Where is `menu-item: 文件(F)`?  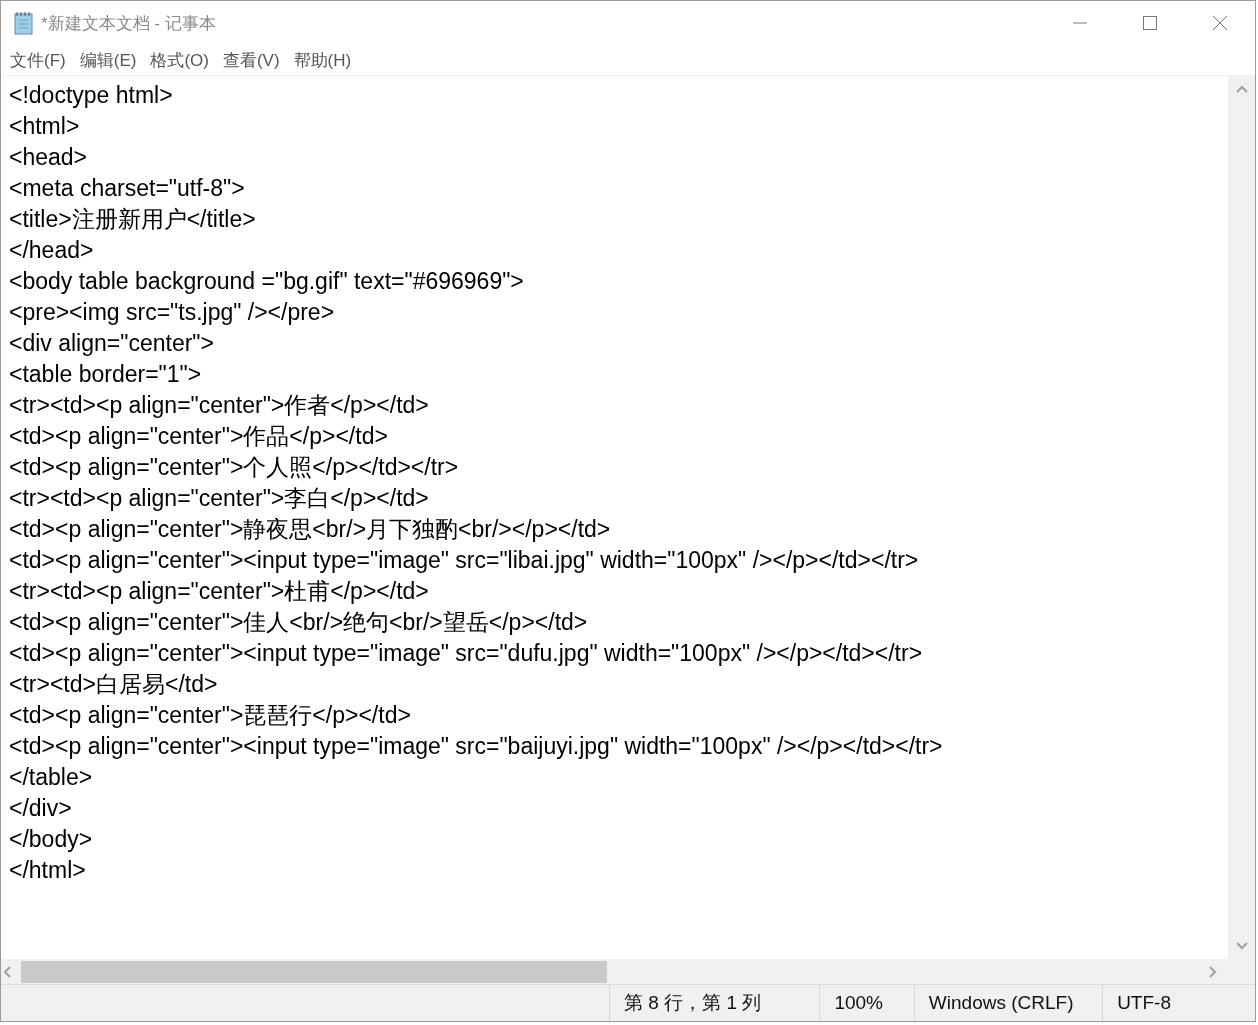
menu-item: 文件(F) is located at coordinates (38, 60).